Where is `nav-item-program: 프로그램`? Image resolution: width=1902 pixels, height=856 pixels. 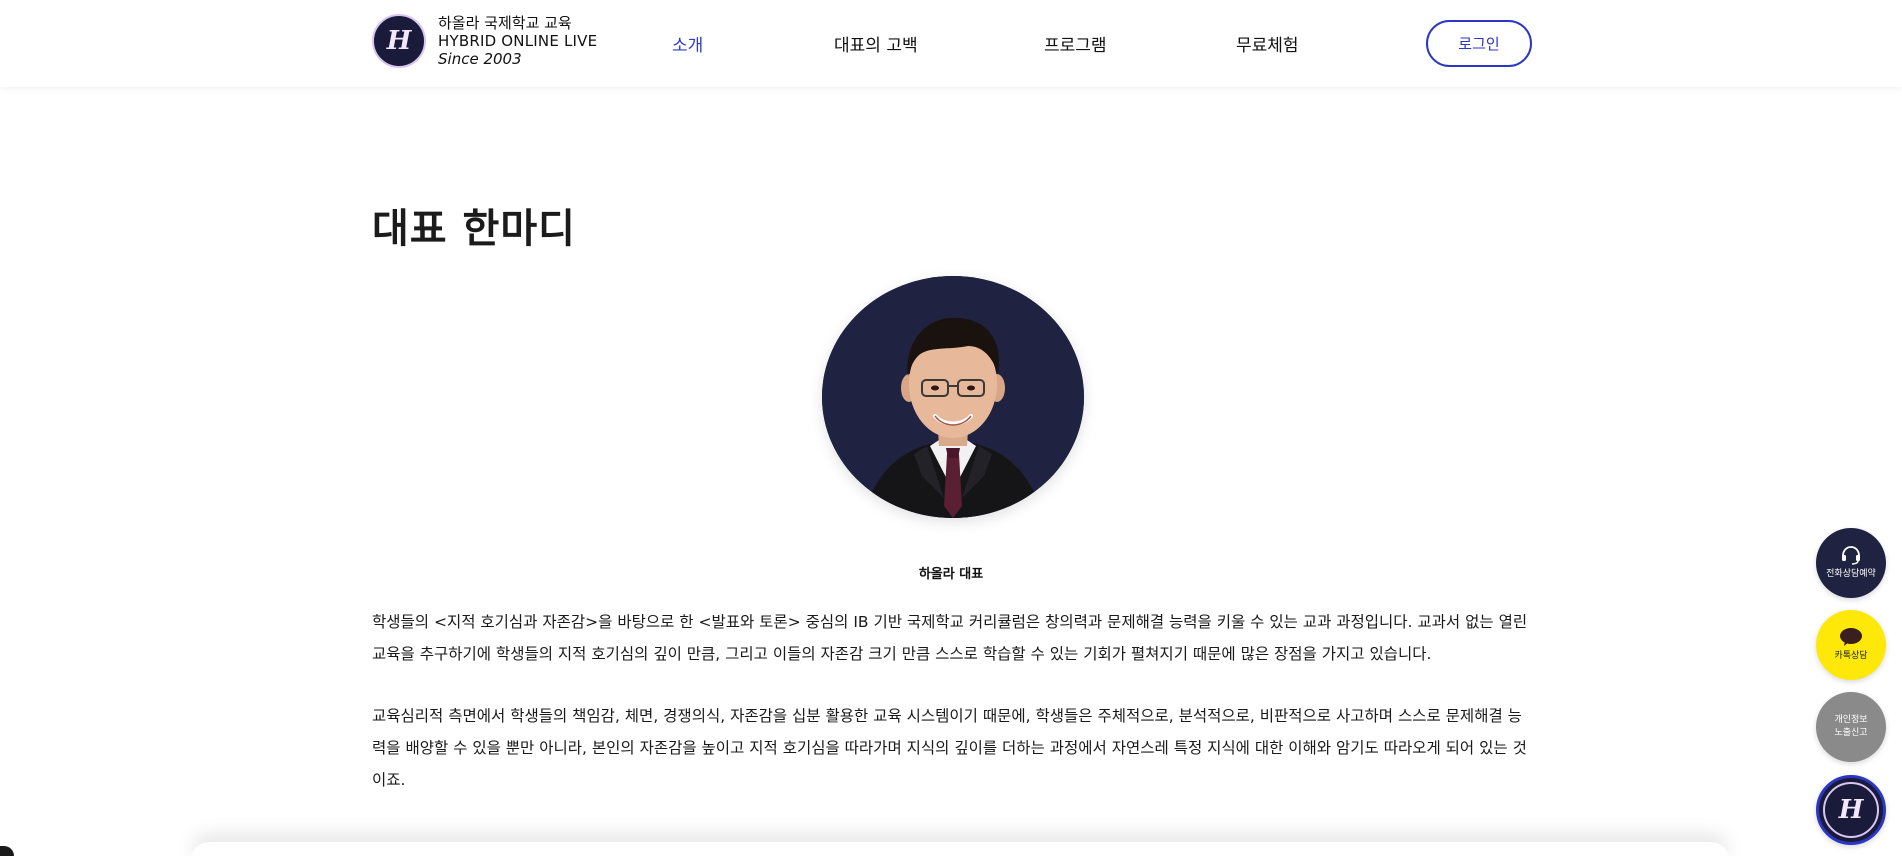 nav-item-program: 프로그램 is located at coordinates (1075, 43).